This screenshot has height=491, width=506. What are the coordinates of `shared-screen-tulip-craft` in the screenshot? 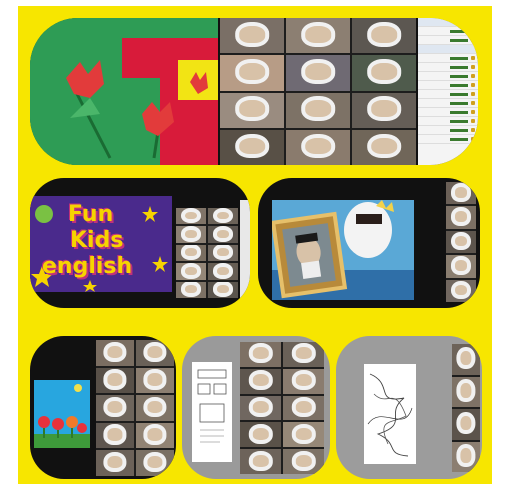 It's located at (124, 91).